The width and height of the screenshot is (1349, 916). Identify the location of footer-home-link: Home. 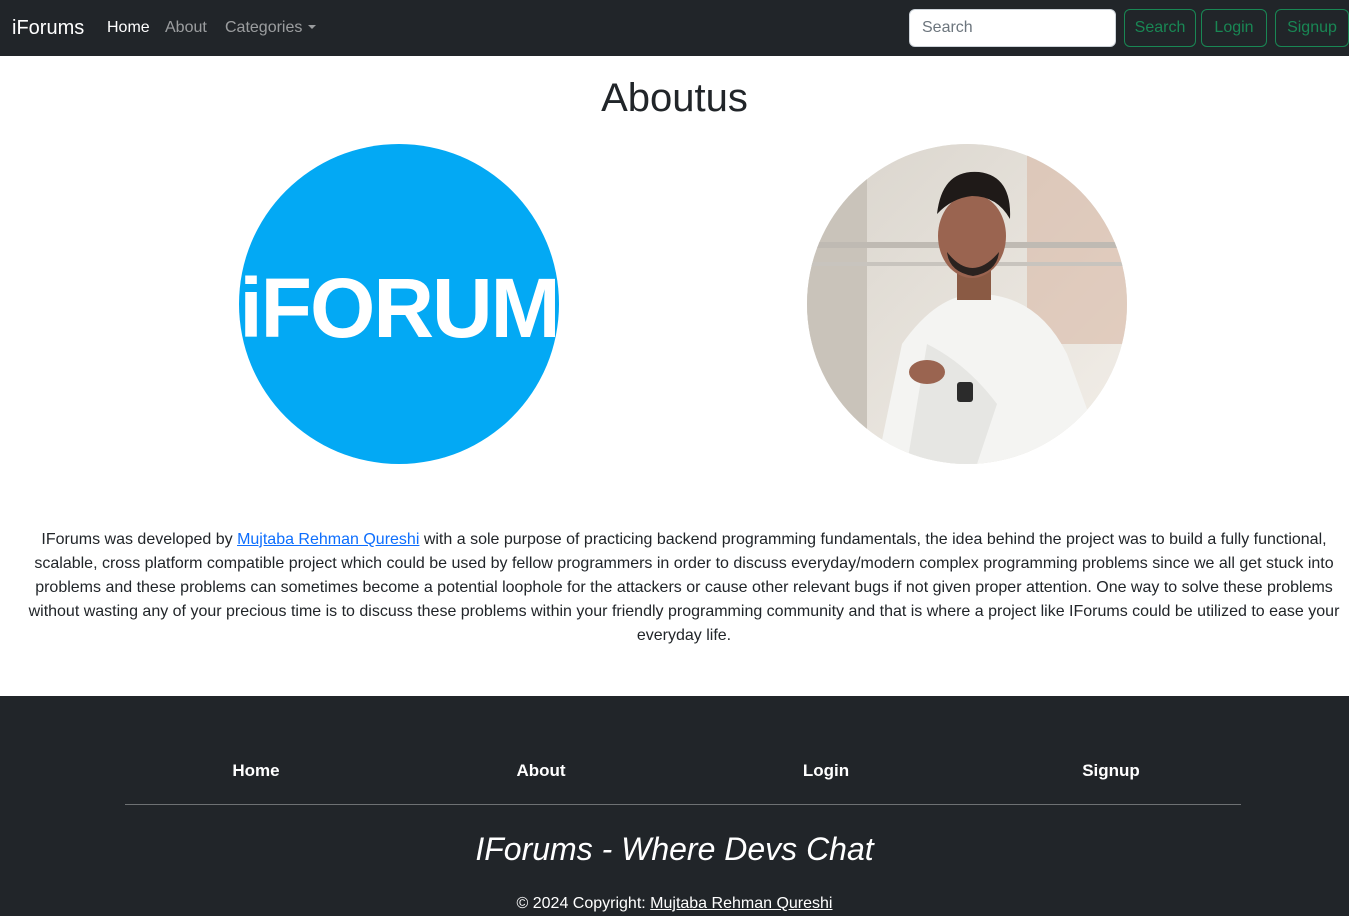
(256, 771).